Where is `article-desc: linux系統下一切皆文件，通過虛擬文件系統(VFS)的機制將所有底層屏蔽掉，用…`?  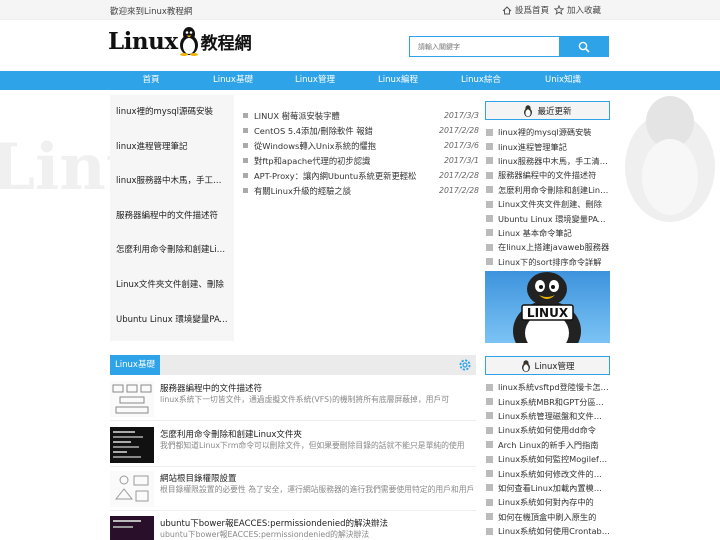
article-desc: linux系統下一切皆文件，通過虛擬文件系統(VFS)的機制將所有底層屏蔽掉，用… is located at coordinates (305, 399).